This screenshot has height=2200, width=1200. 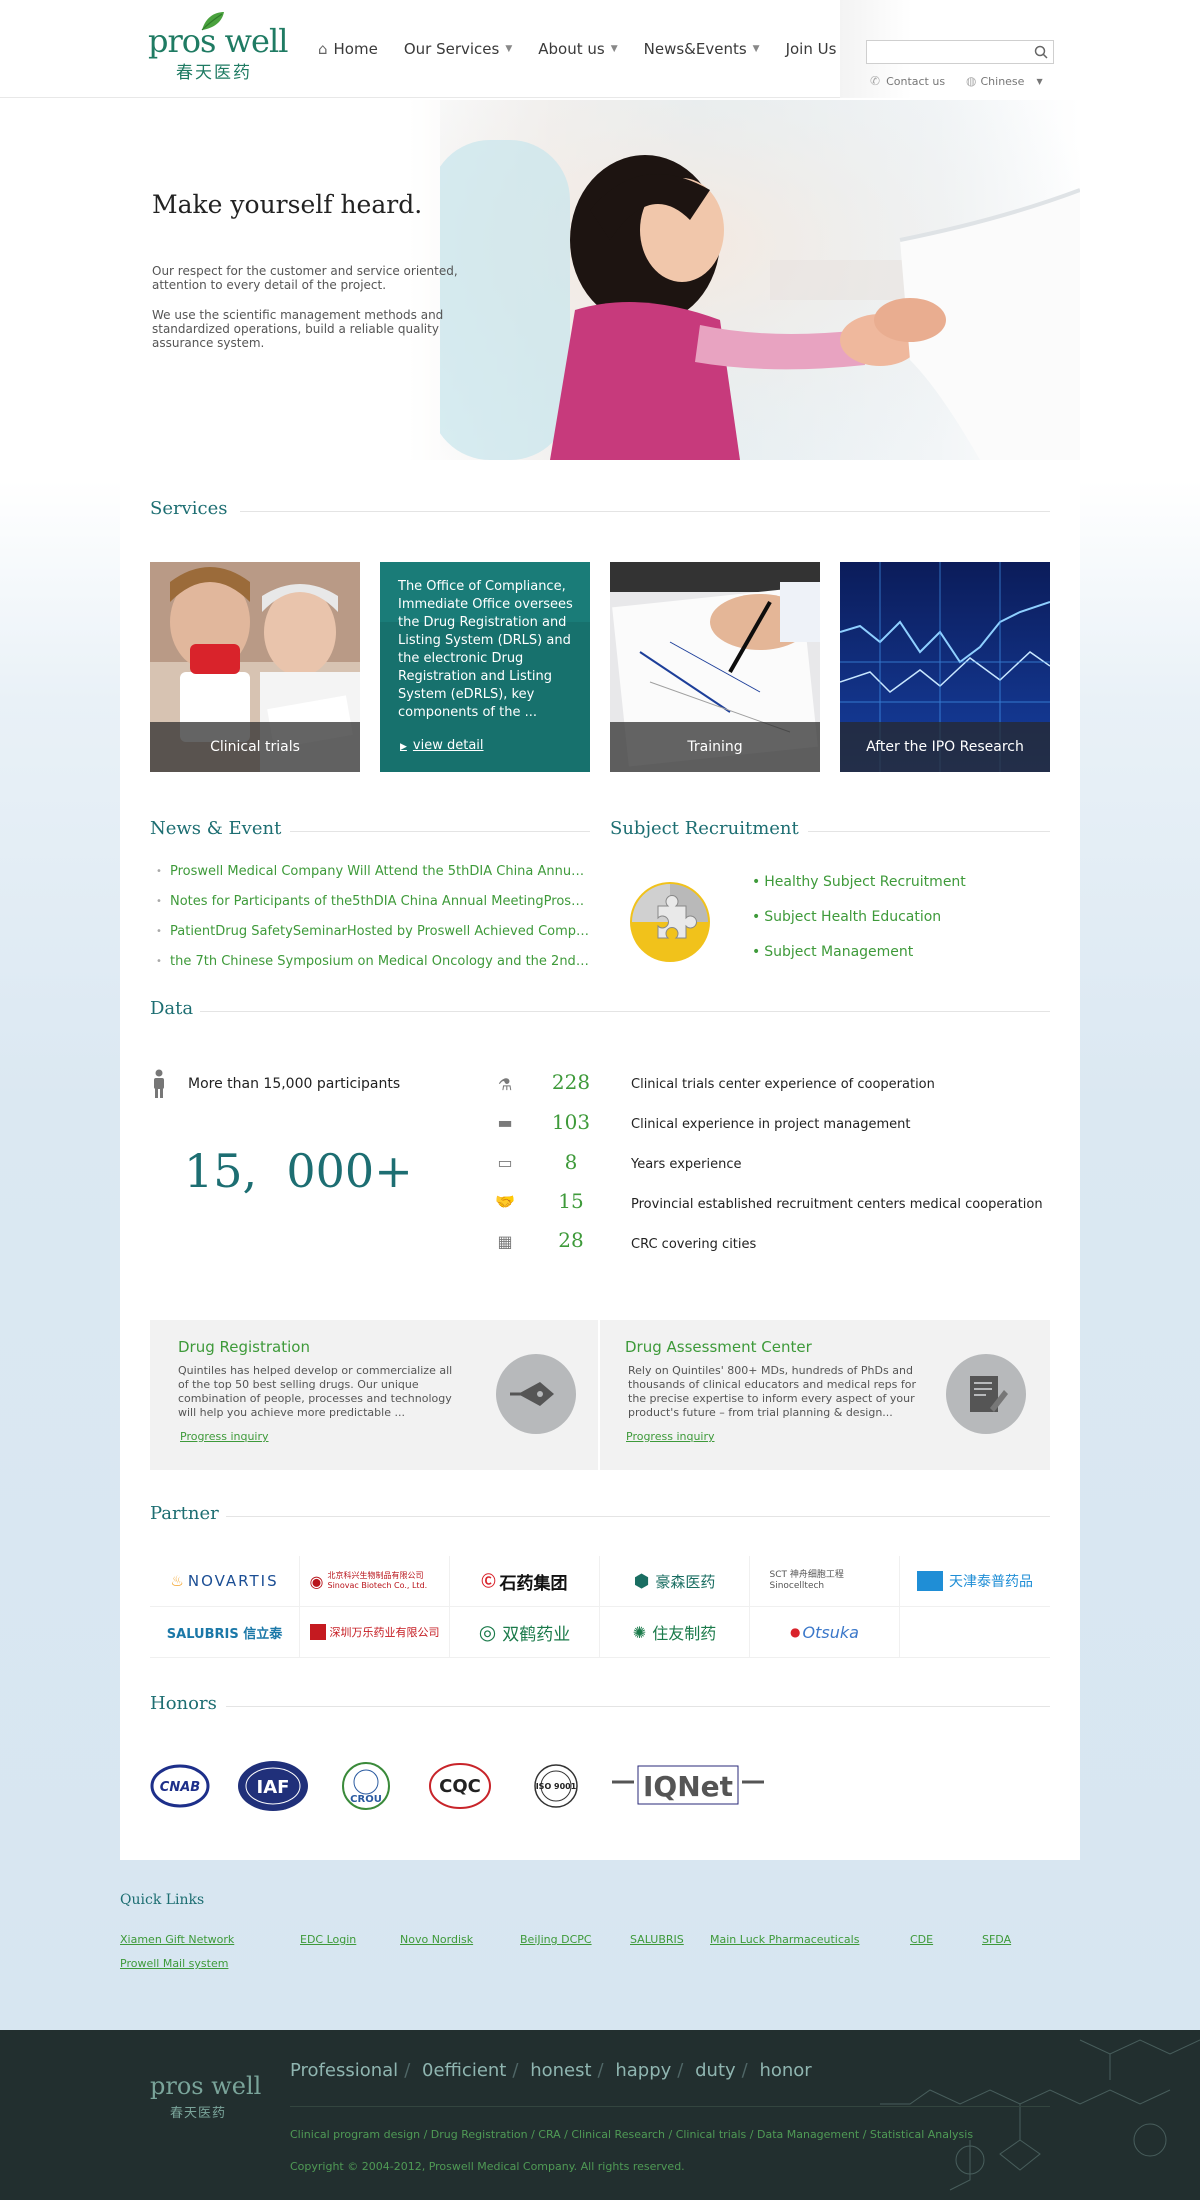 What do you see at coordinates (180, 1786) in the screenshot?
I see `cnab-logo: CNAB` at bounding box center [180, 1786].